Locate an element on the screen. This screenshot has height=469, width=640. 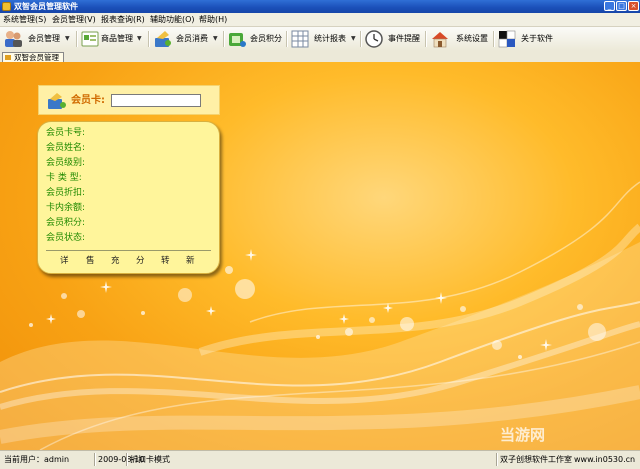
toolbar-member-mgmt: 会员管理 is located at coordinates (44, 39).